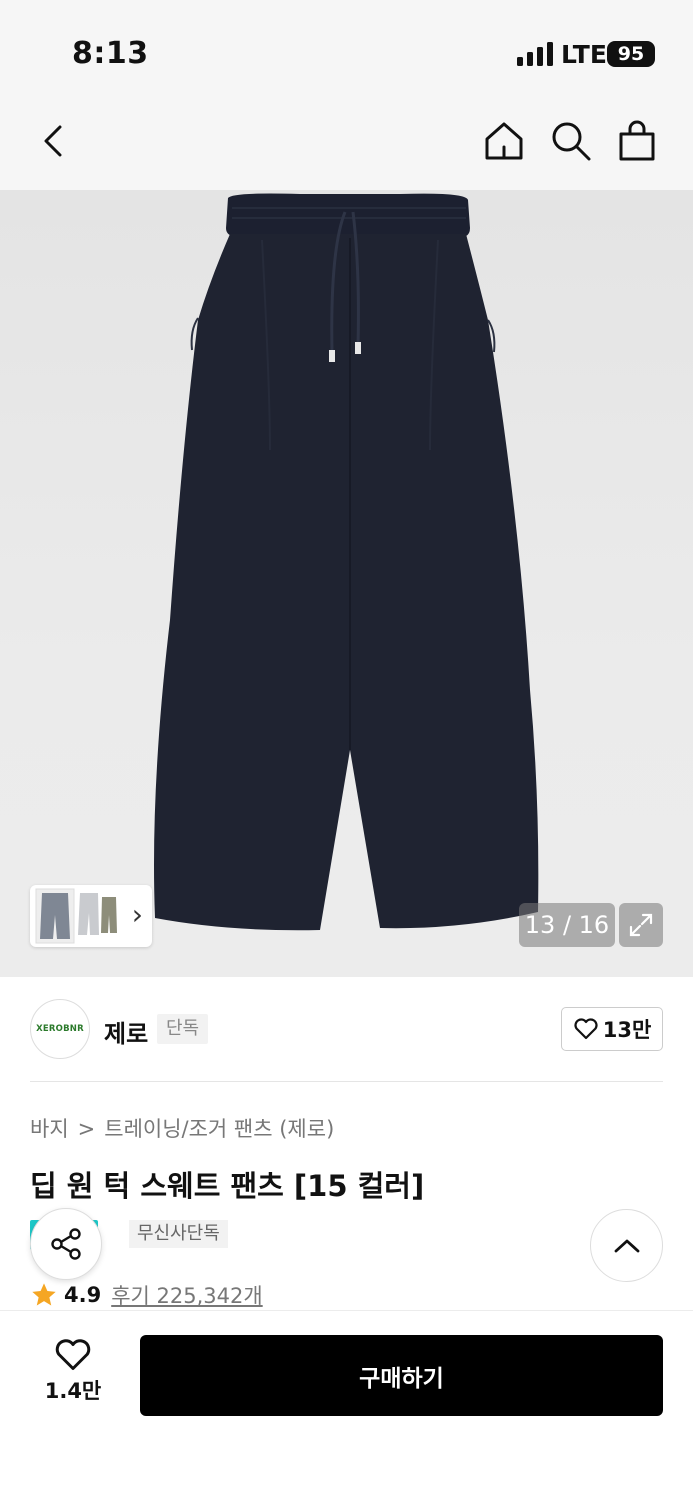 This screenshot has height=1500, width=693. I want to click on cart-button, so click(637, 141).